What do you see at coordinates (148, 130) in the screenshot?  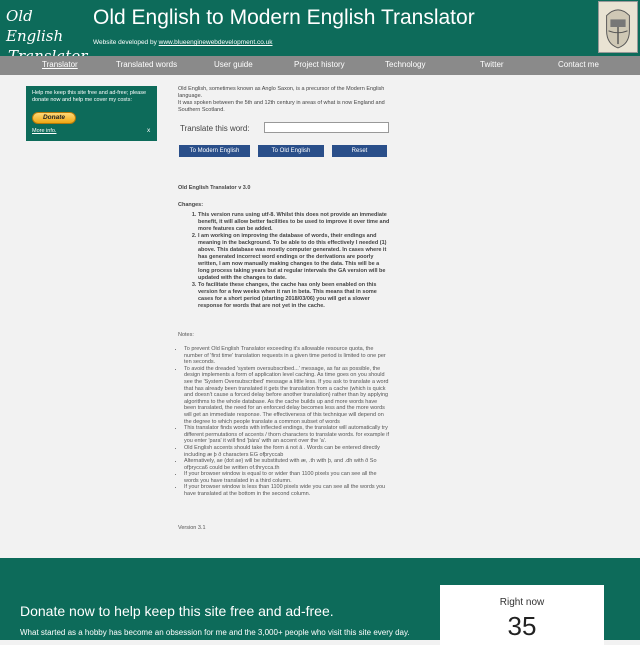 I see `close-donate-button: x` at bounding box center [148, 130].